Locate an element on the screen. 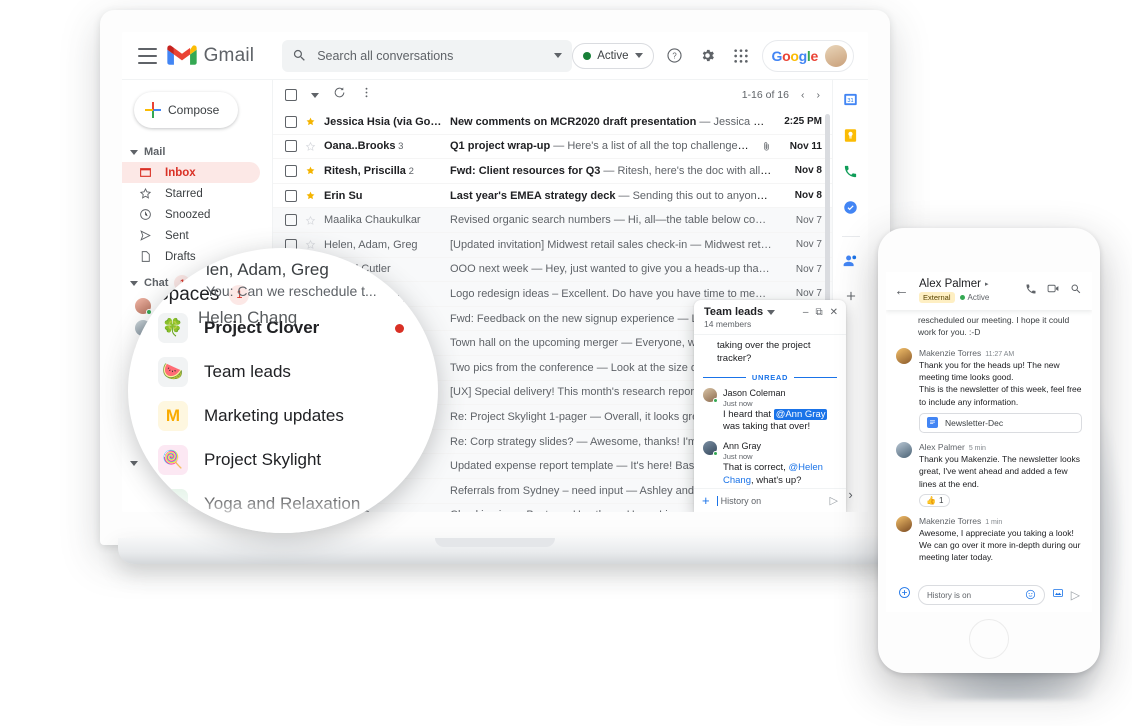 The width and height of the screenshot is (1132, 726). voice-icon is located at coordinates (850, 174).